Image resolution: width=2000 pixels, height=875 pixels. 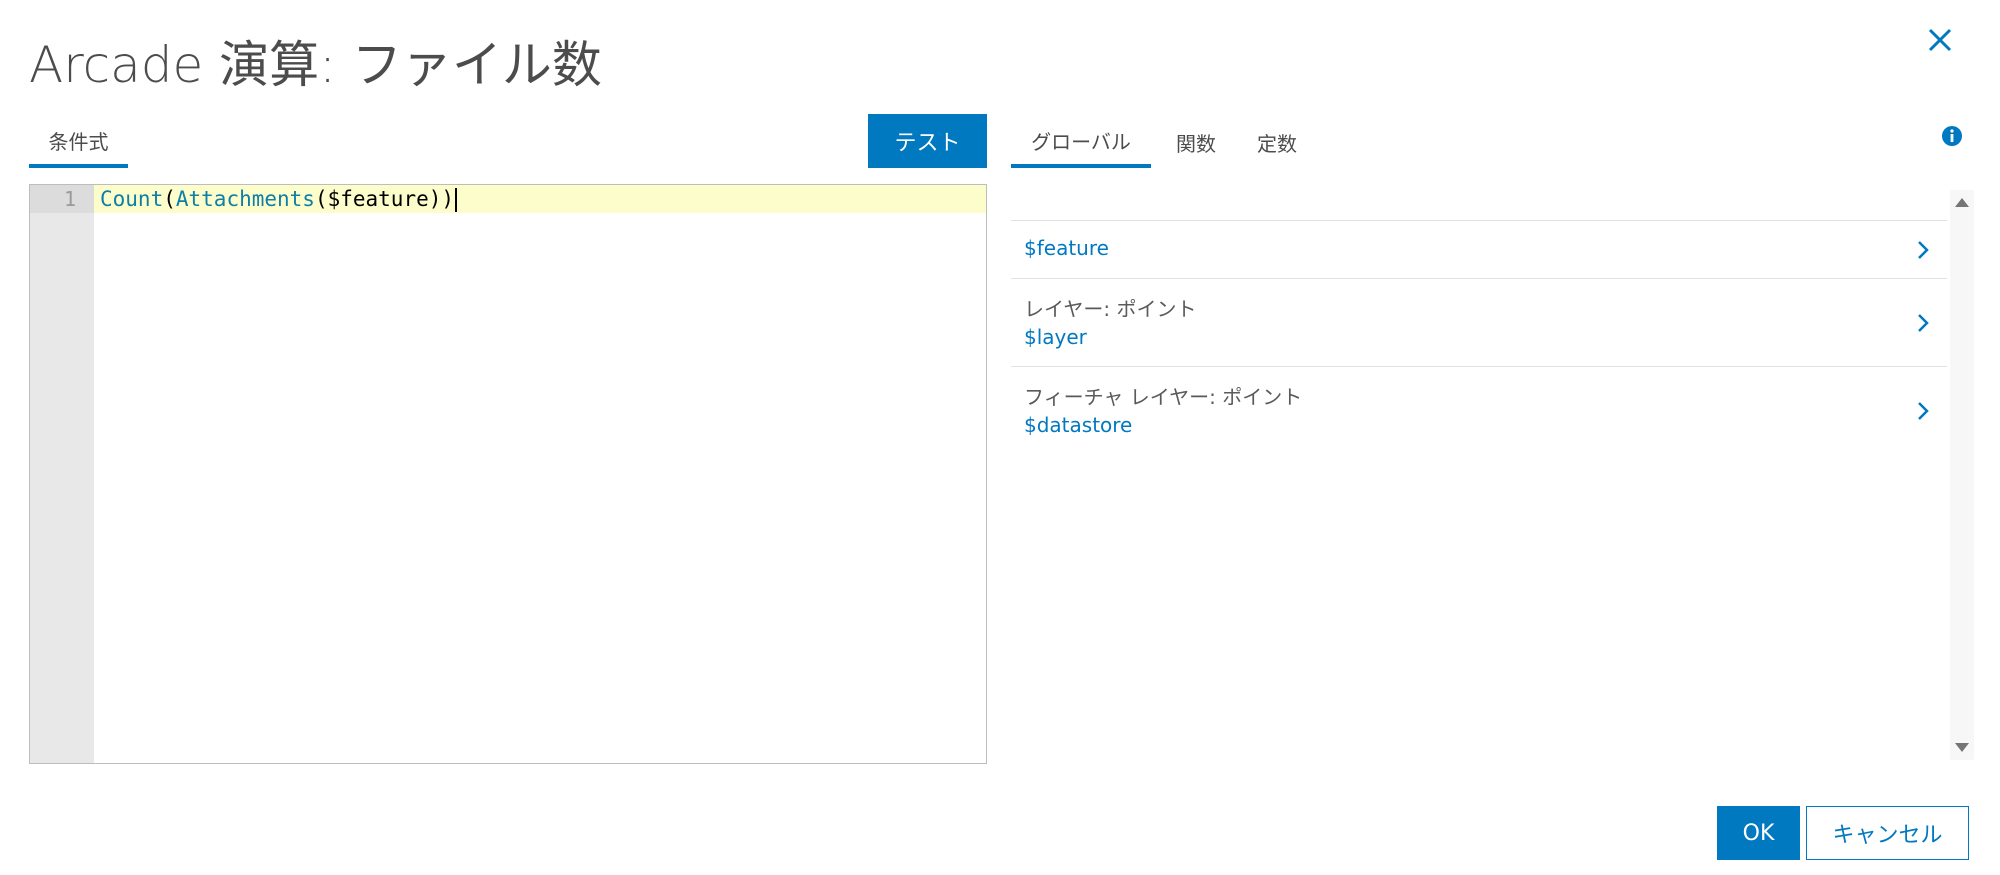 I want to click on tab-globals: グローバル, so click(x=1081, y=142).